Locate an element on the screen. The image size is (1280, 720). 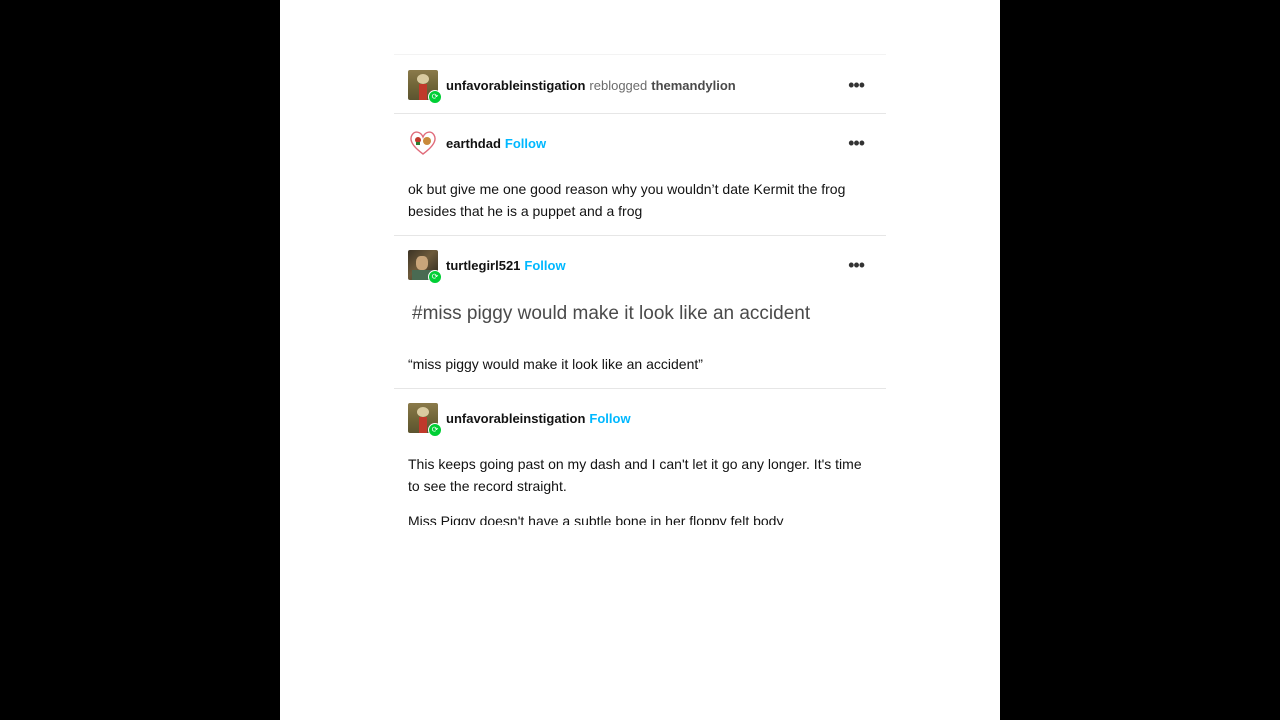
post-username: turtlegirl521 is located at coordinates (483, 265).